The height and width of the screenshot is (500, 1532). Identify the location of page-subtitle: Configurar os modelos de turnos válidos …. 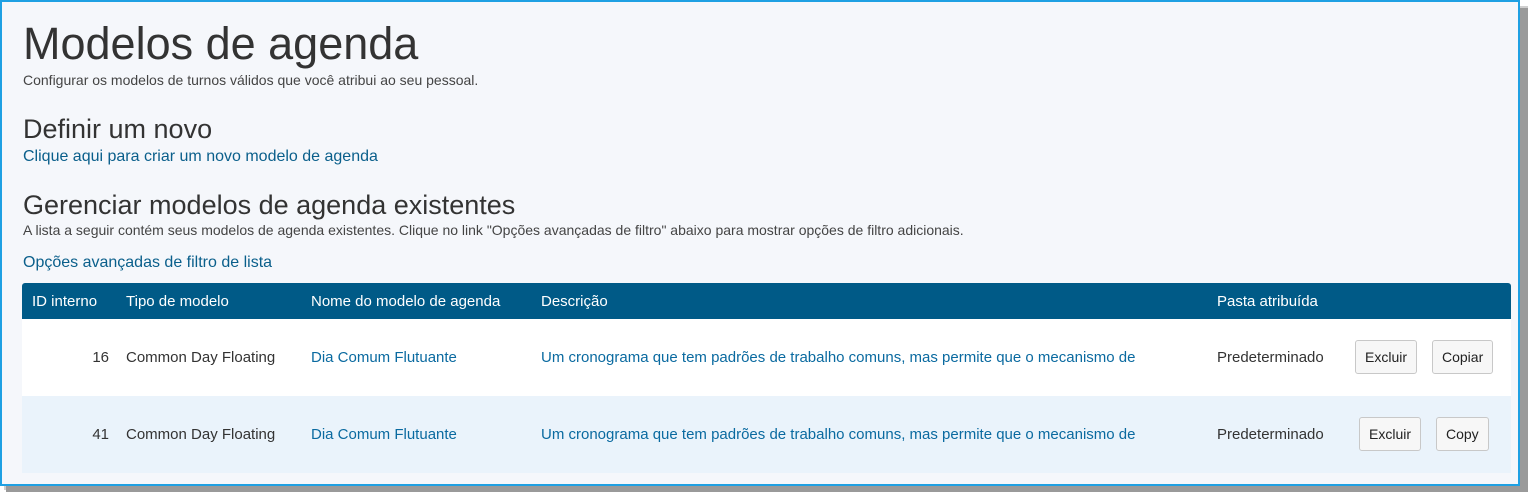
(251, 80).